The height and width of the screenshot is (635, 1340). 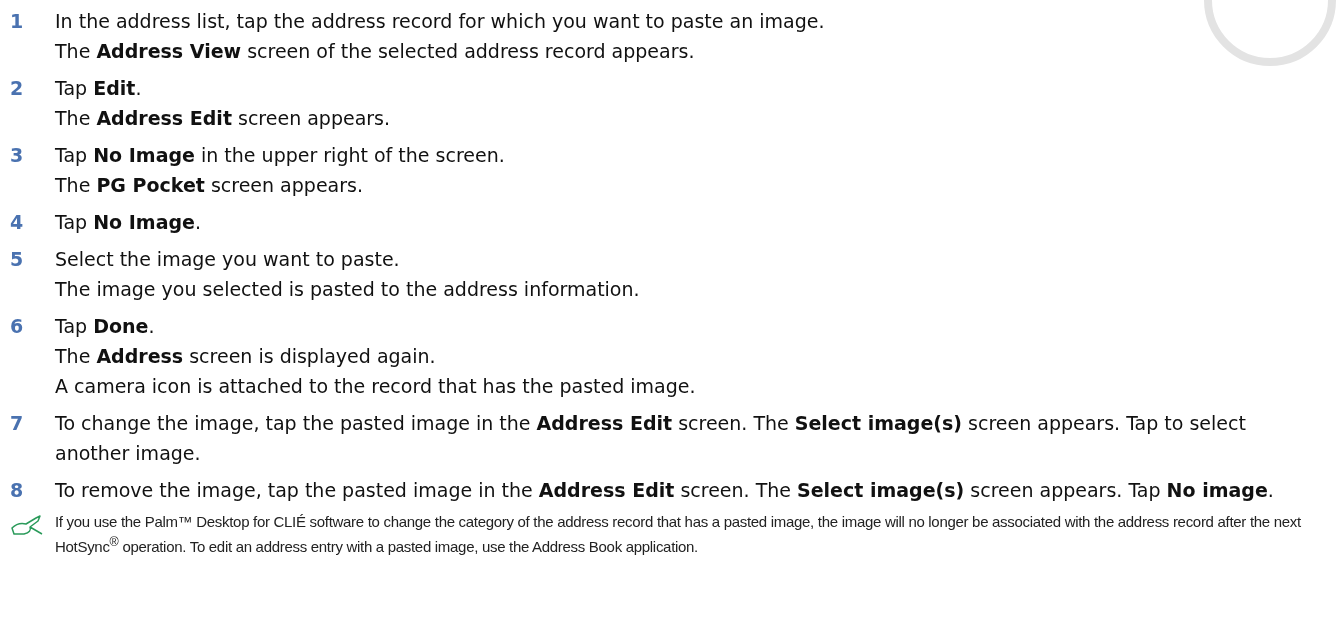 I want to click on step-text: In the address list, tap the address record for which you want to paste an image., so click(x=440, y=21).